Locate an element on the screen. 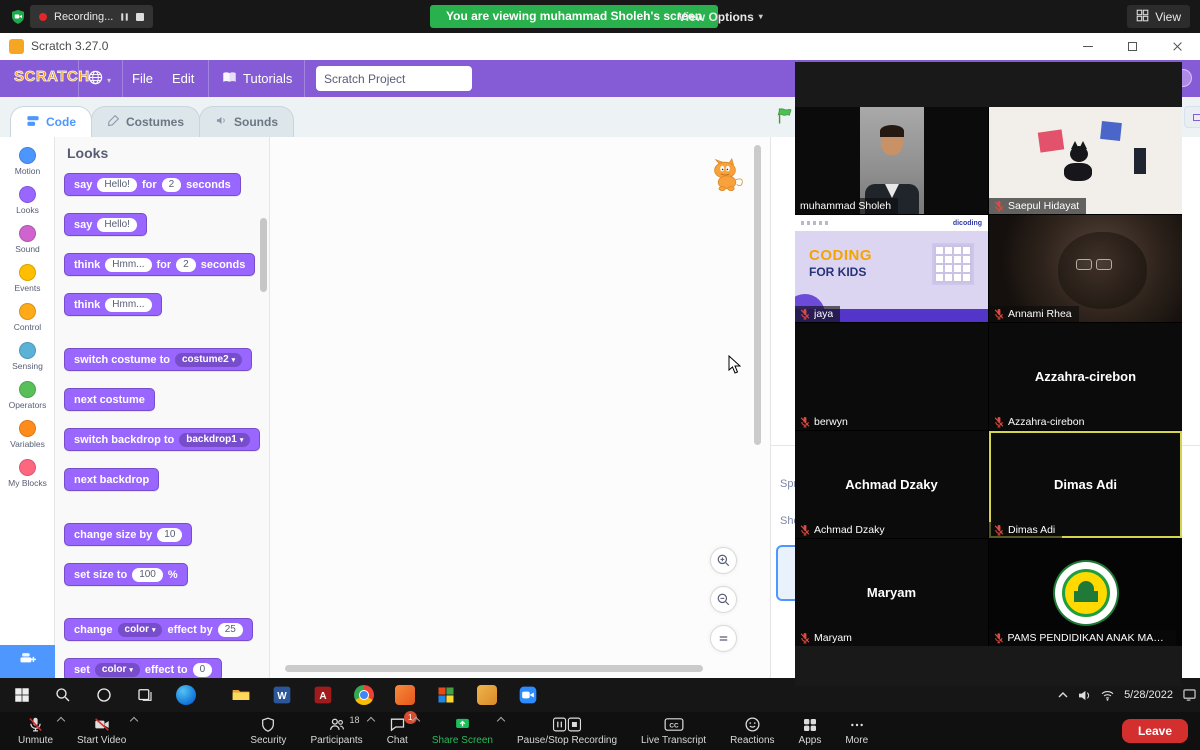  stage-size-button is located at coordinates (1192, 117).